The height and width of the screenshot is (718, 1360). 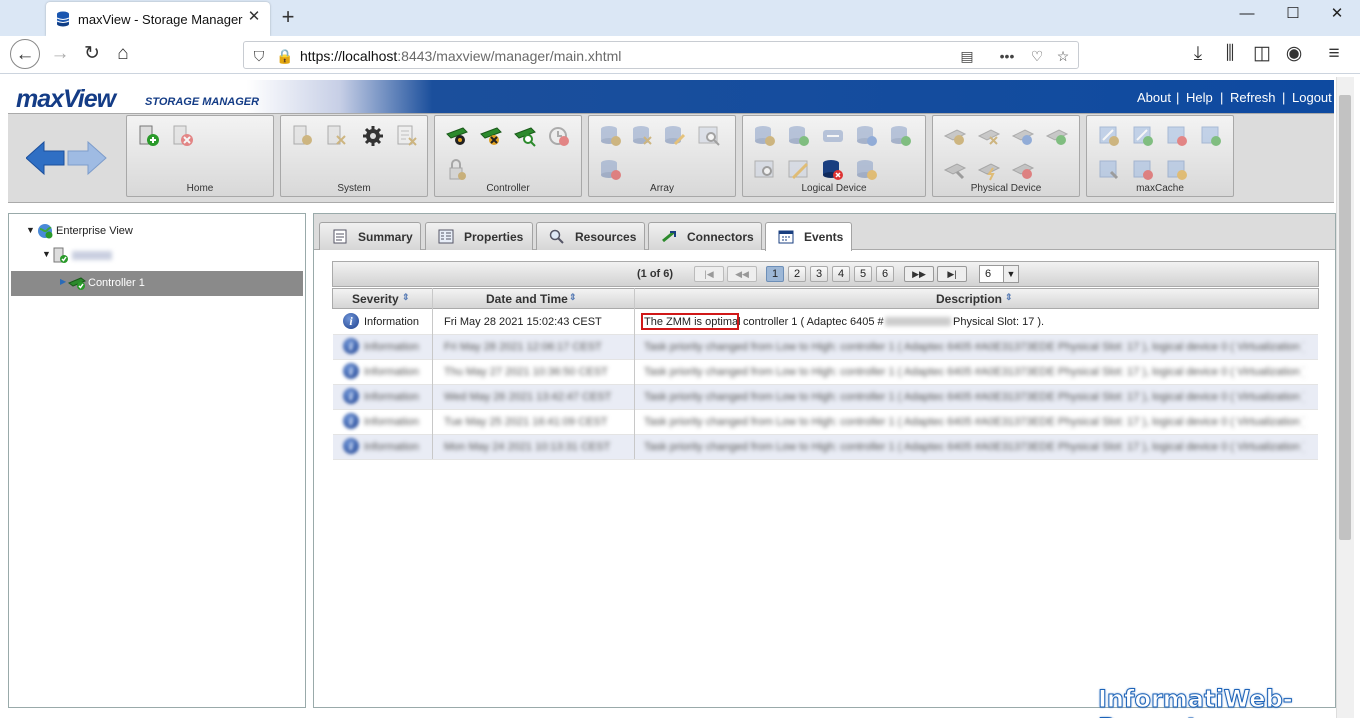 I want to click on more-actions-icon: •••, so click(x=1007, y=56).